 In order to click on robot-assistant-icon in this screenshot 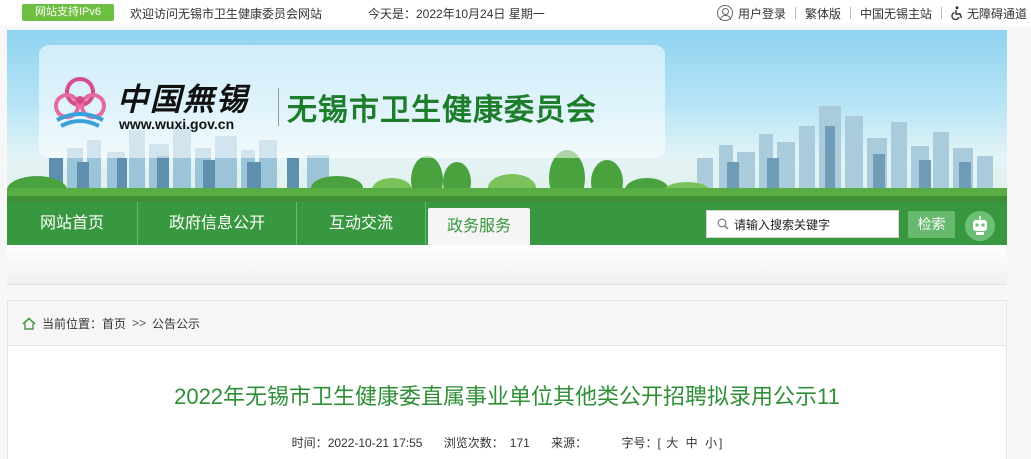, I will do `click(980, 226)`.